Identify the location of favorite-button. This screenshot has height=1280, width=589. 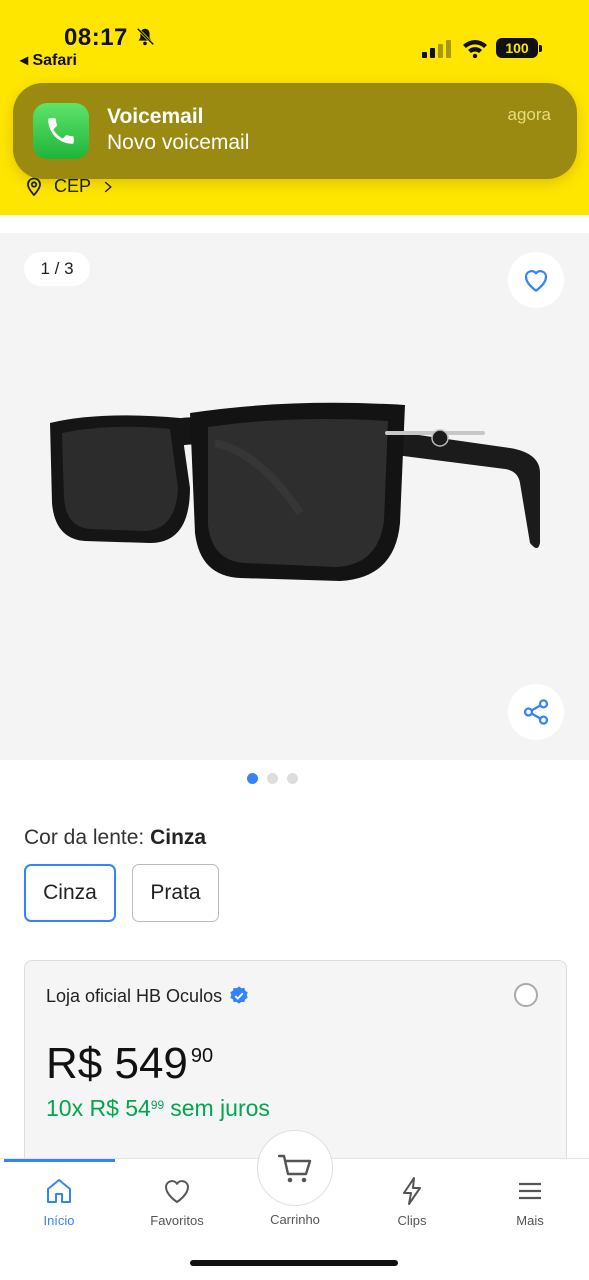
(536, 280).